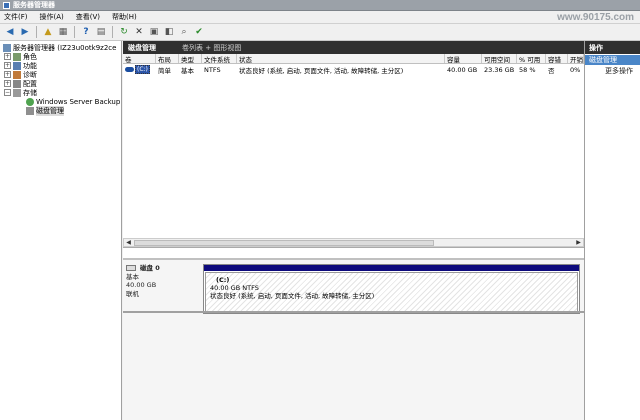  What do you see at coordinates (131, 268) in the screenshot?
I see `disk-icon` at bounding box center [131, 268].